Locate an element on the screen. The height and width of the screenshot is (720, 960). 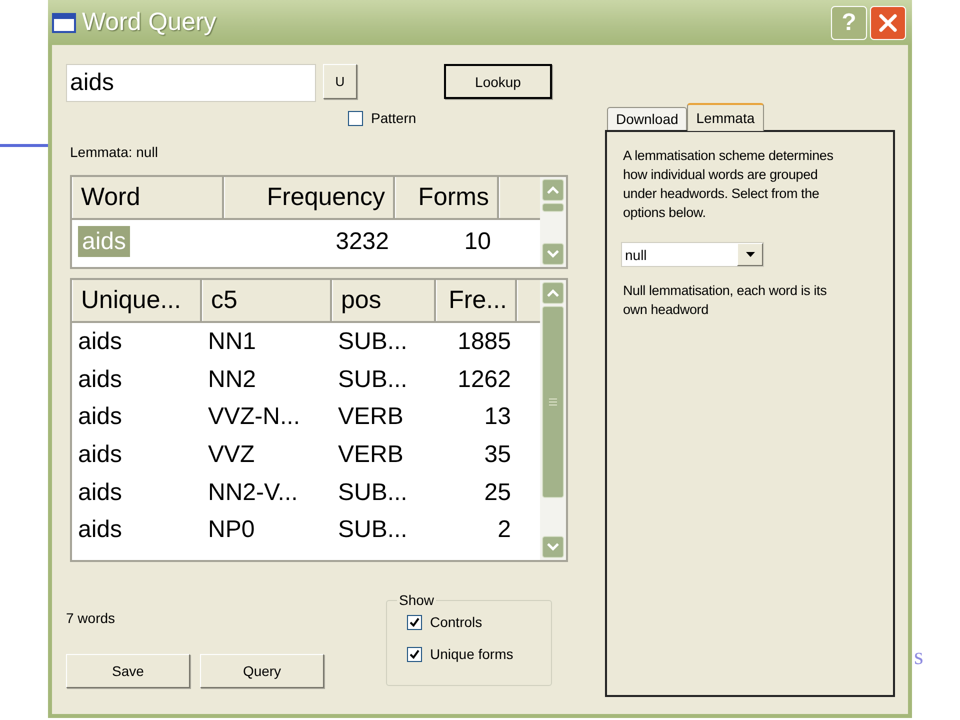
group-title: Show is located at coordinates (417, 600).